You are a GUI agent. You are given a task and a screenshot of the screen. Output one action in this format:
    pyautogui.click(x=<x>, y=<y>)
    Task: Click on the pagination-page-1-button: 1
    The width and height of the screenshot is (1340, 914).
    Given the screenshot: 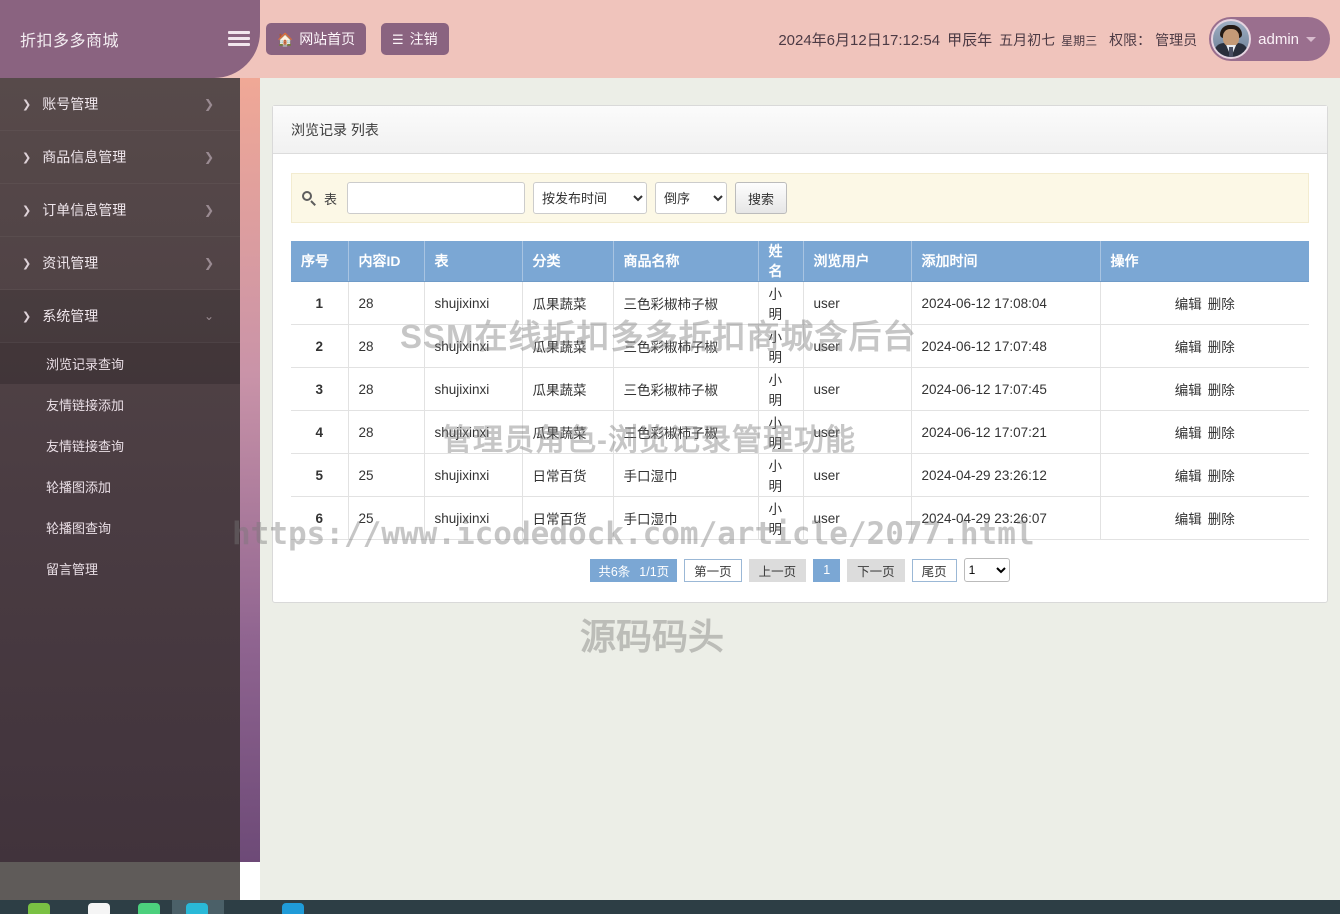 What is the action you would take?
    pyautogui.click(x=827, y=570)
    